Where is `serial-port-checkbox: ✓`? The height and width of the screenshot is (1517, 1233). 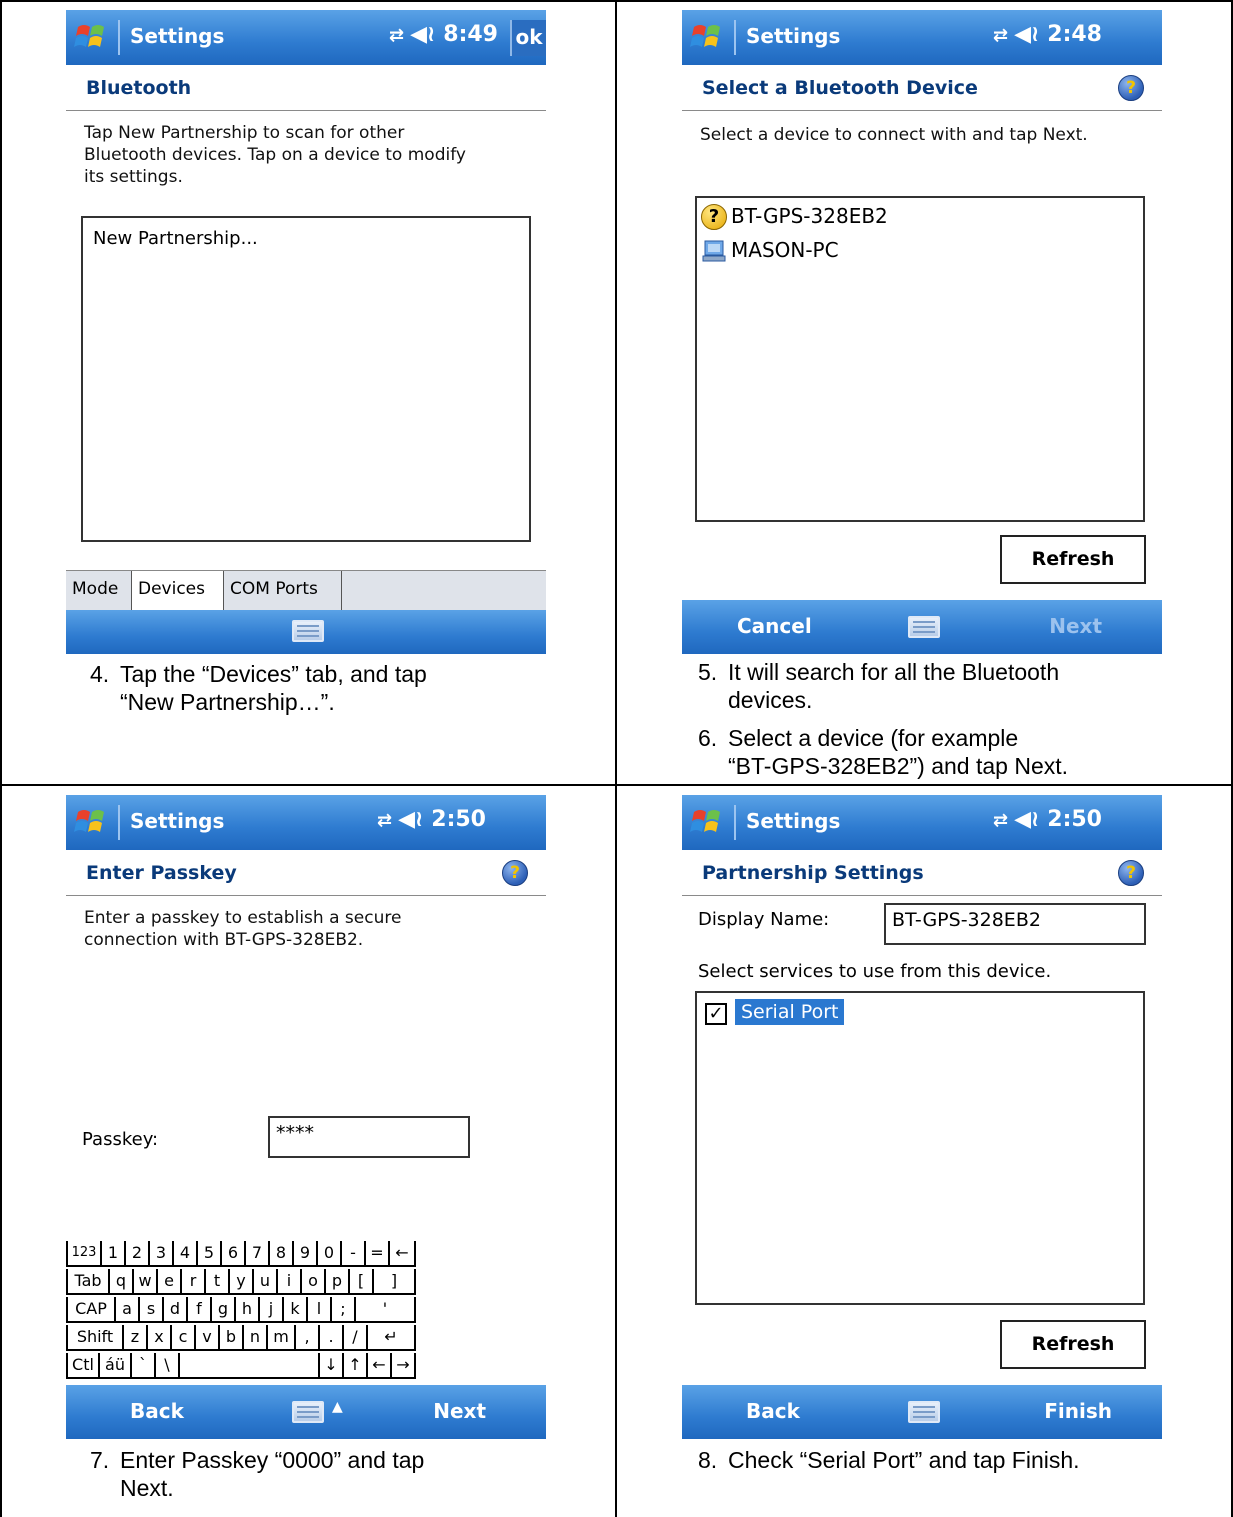
serial-port-checkbox: ✓ is located at coordinates (716, 1014).